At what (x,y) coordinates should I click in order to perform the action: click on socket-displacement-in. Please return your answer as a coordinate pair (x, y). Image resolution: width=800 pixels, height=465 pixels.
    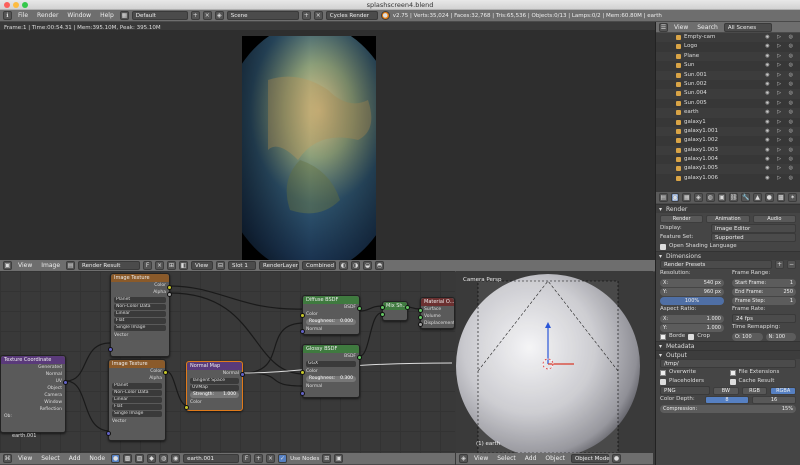
    Looking at the image, I should click on (420, 324).